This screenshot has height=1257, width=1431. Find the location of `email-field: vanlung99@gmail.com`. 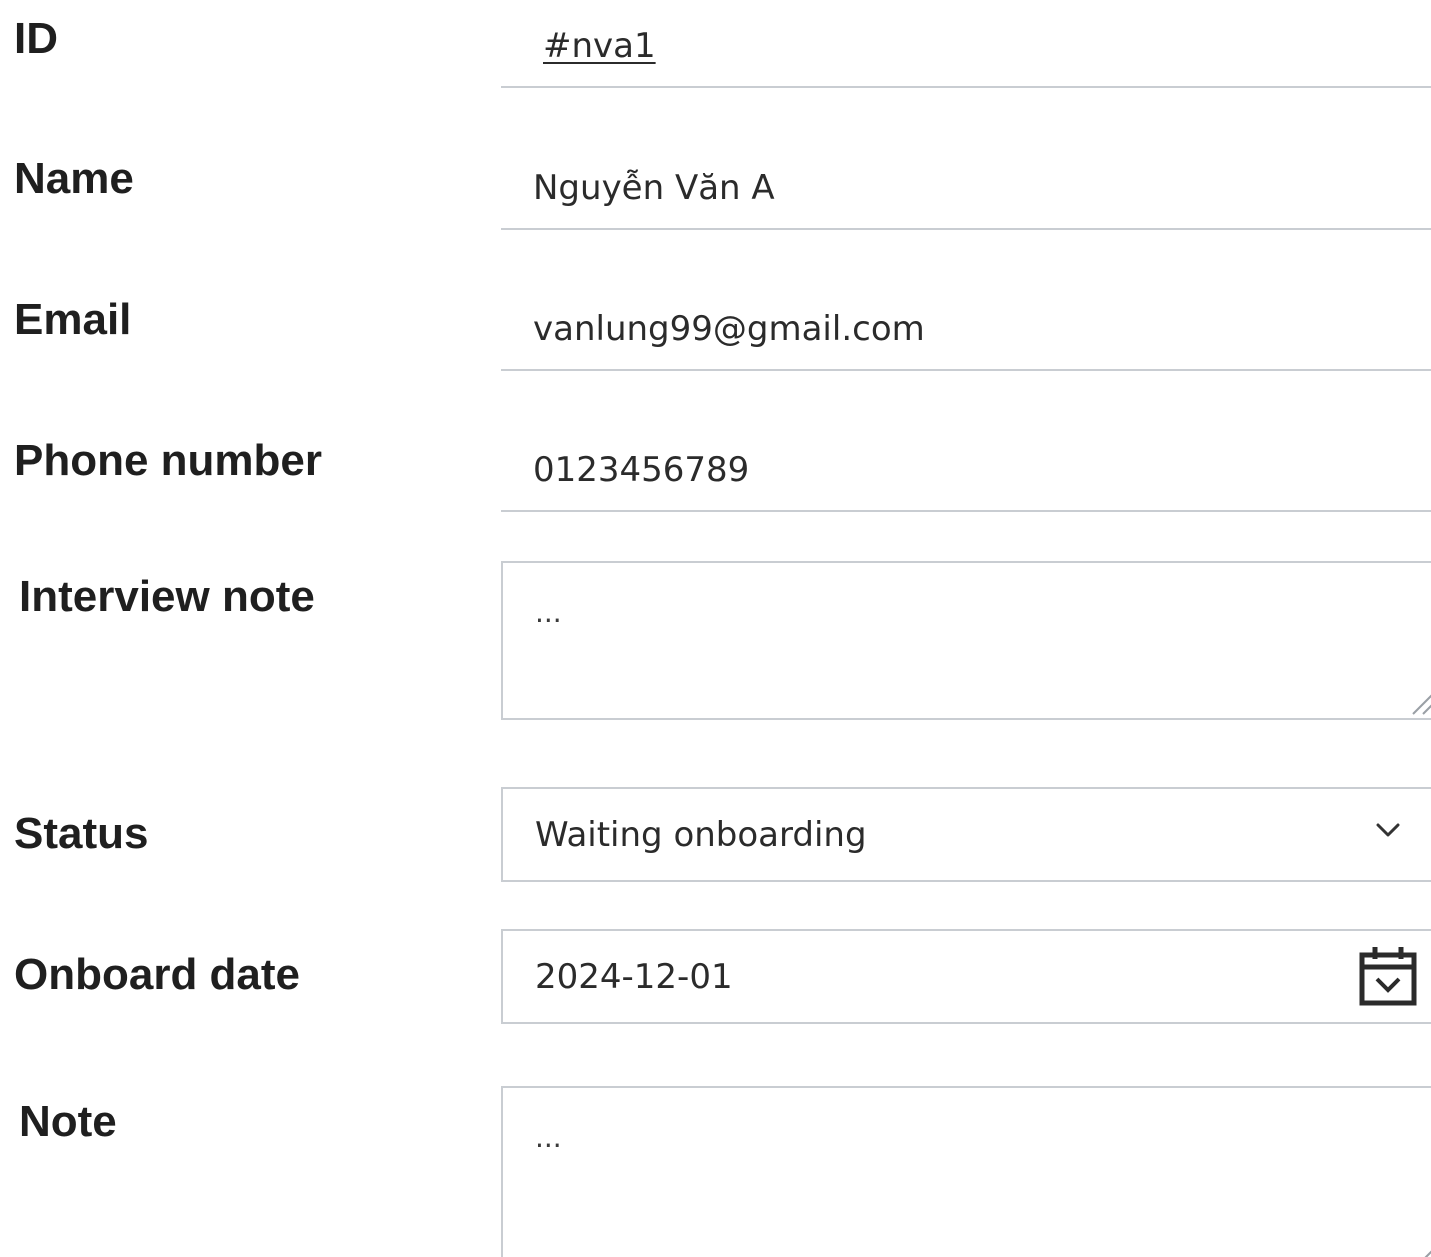

email-field: vanlung99@gmail.com is located at coordinates (966, 331).